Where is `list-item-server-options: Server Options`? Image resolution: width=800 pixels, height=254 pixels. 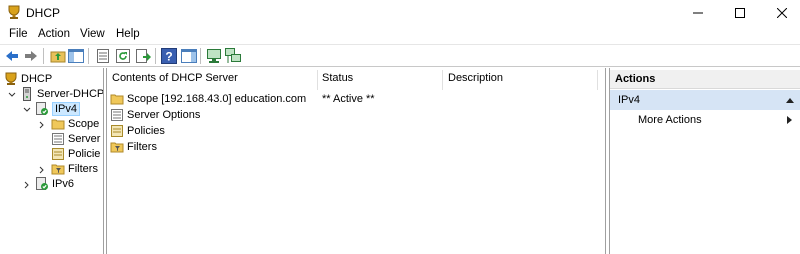
list-item-server-options: Server Options is located at coordinates (155, 115).